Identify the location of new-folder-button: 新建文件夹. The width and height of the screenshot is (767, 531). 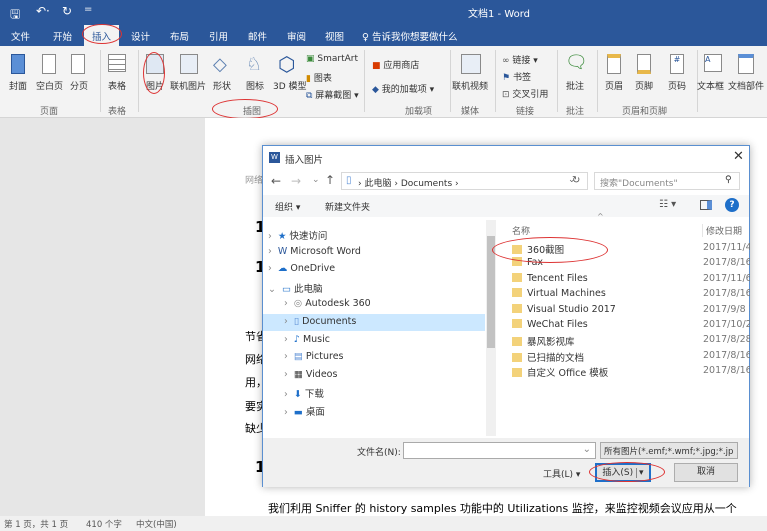
(347, 206).